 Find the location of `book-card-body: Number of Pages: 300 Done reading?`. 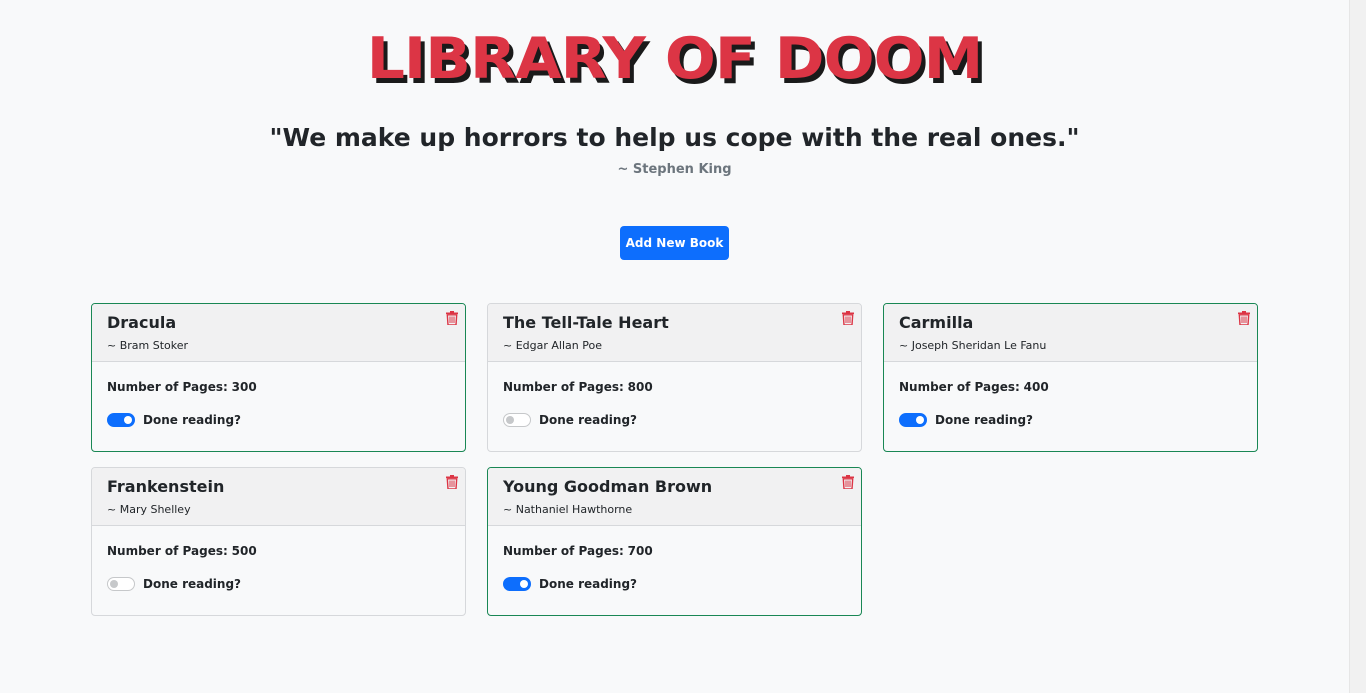

book-card-body: Number of Pages: 300 Done reading? is located at coordinates (278, 394).